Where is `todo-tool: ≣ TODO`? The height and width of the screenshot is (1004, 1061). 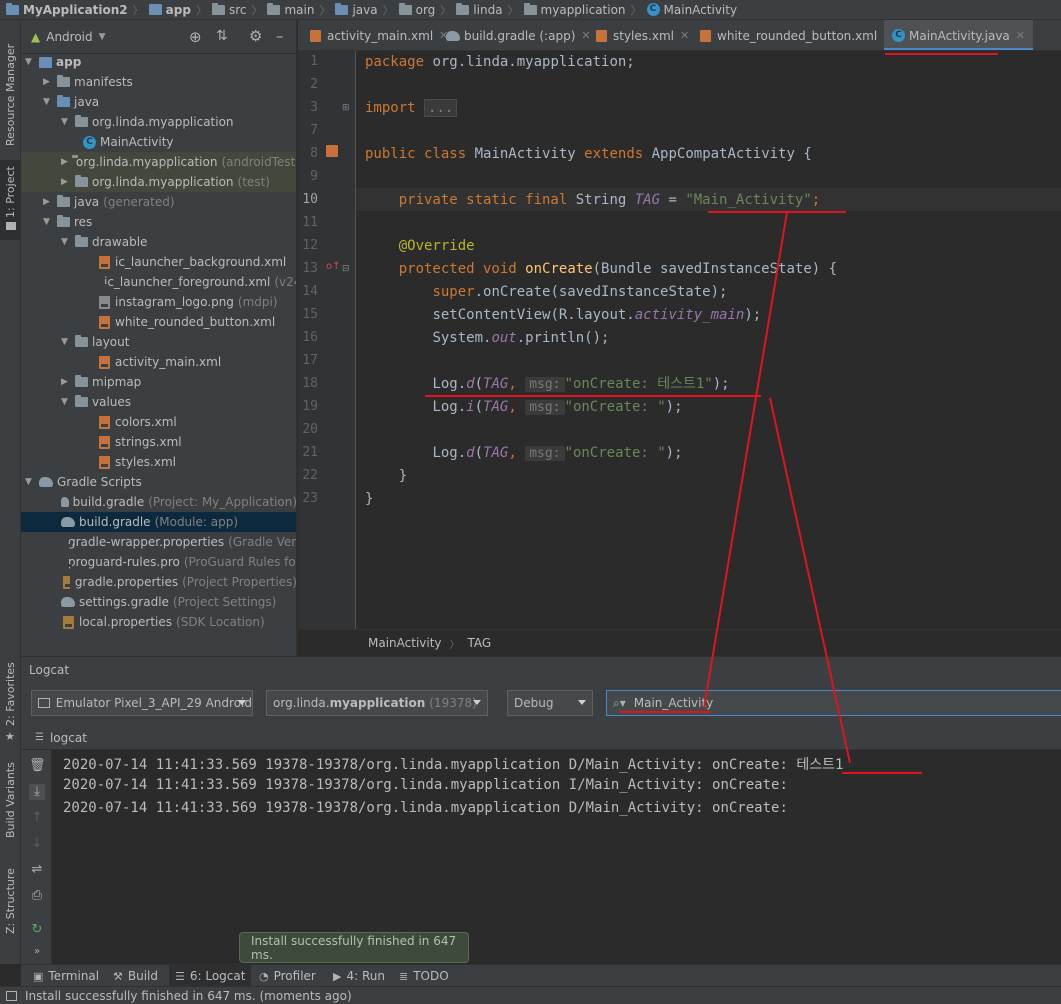 todo-tool: ≣ TODO is located at coordinates (424, 976).